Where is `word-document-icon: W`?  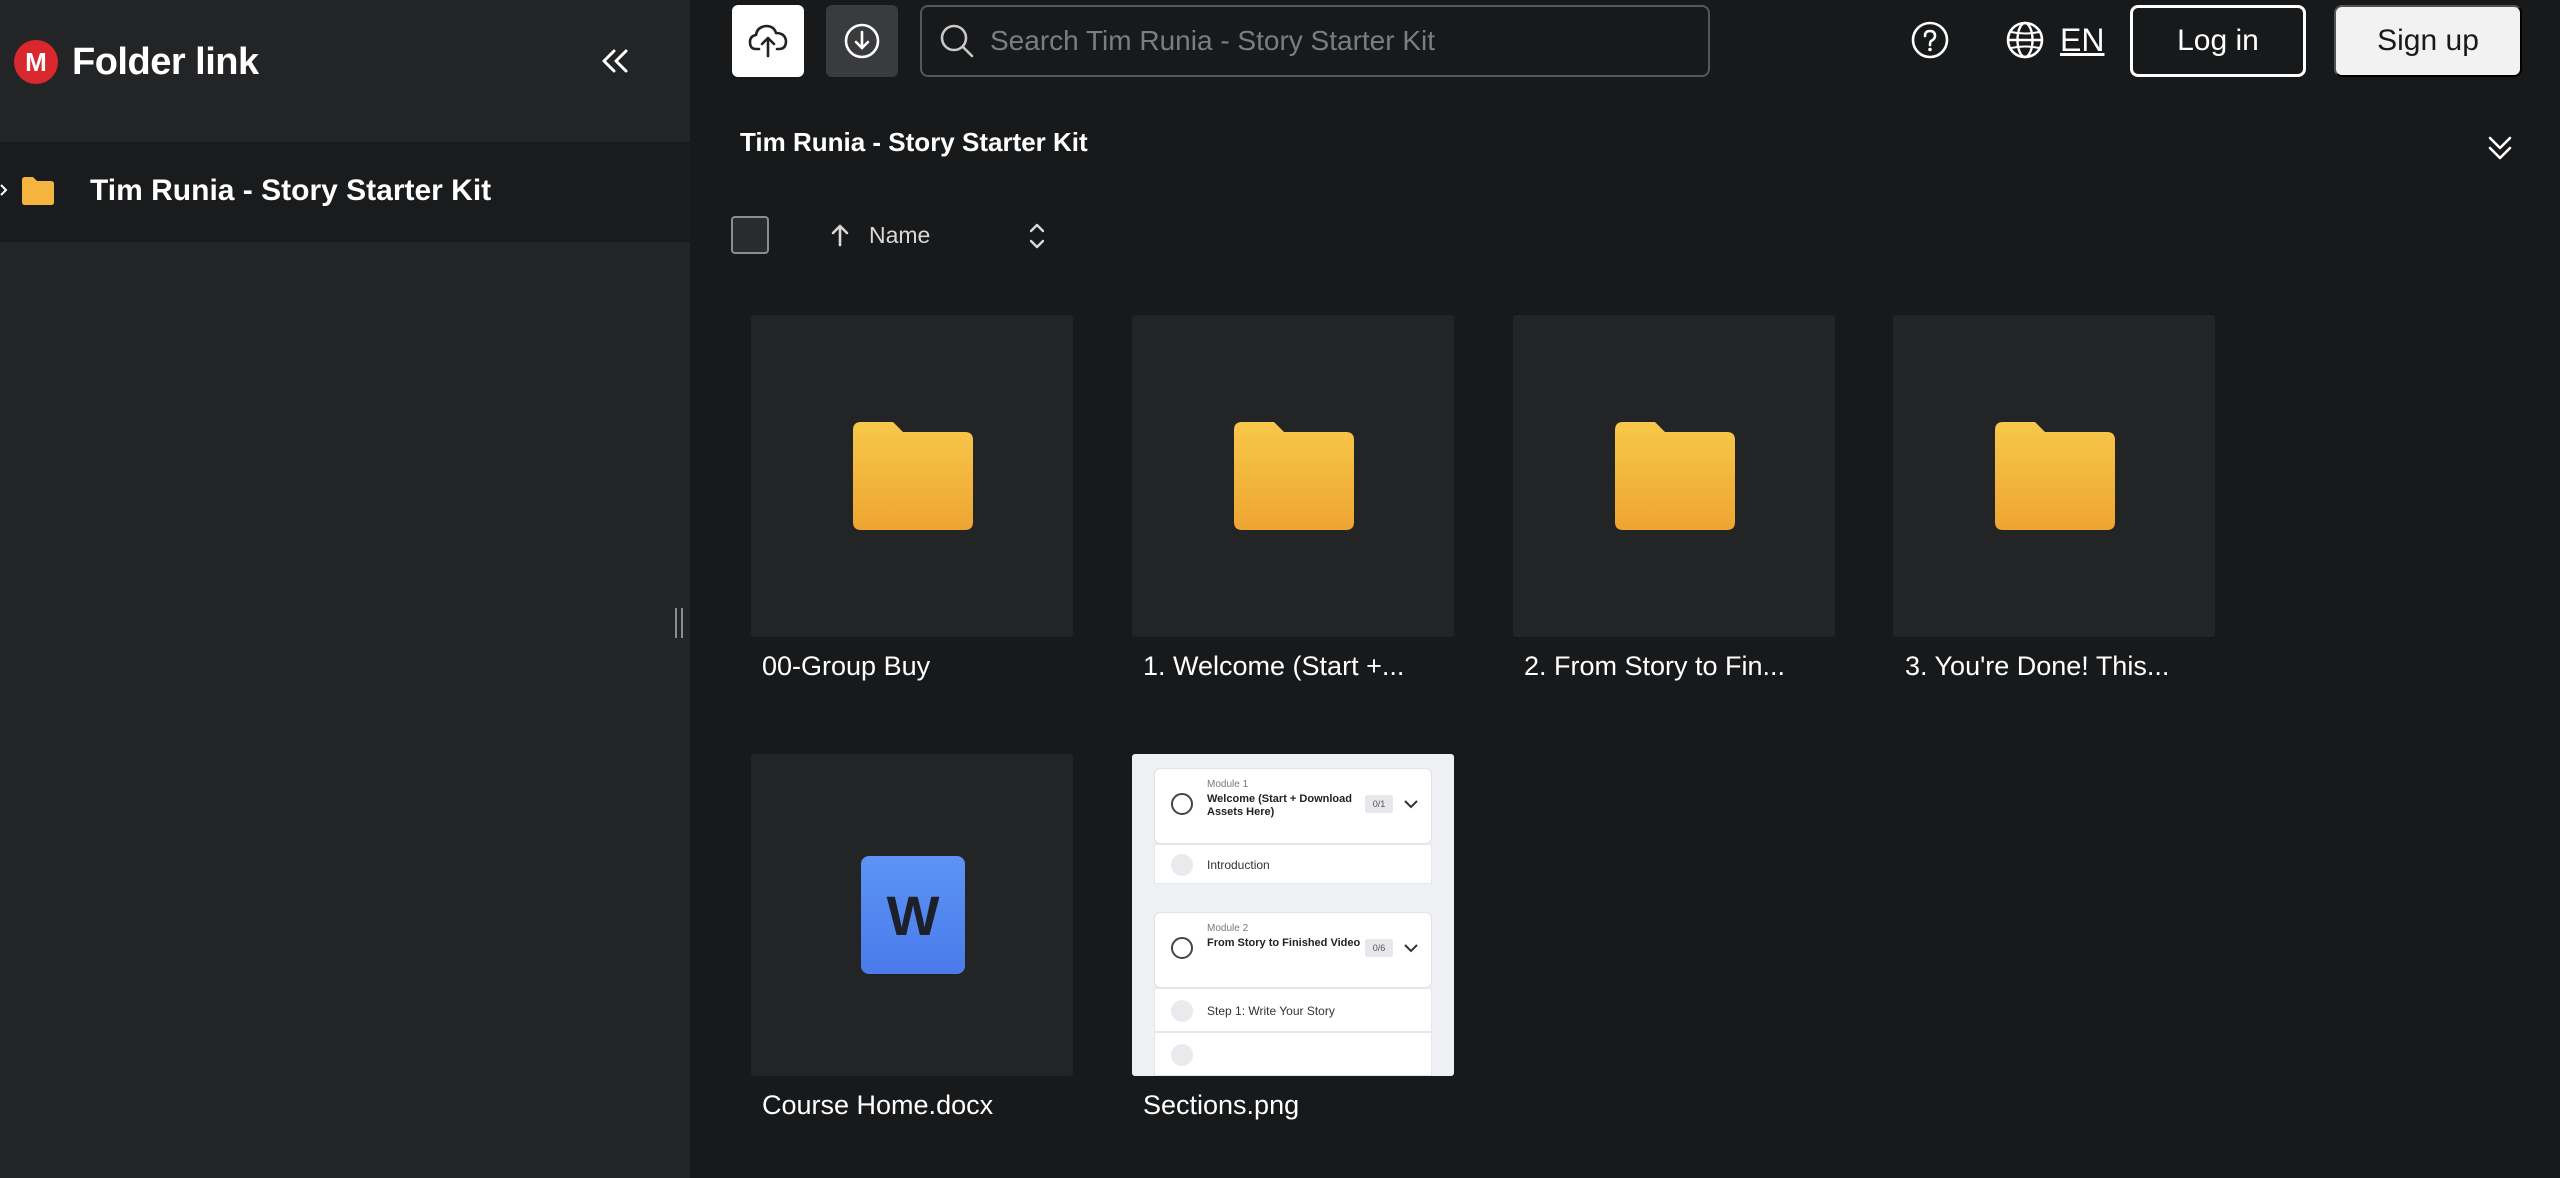
word-document-icon: W is located at coordinates (913, 915).